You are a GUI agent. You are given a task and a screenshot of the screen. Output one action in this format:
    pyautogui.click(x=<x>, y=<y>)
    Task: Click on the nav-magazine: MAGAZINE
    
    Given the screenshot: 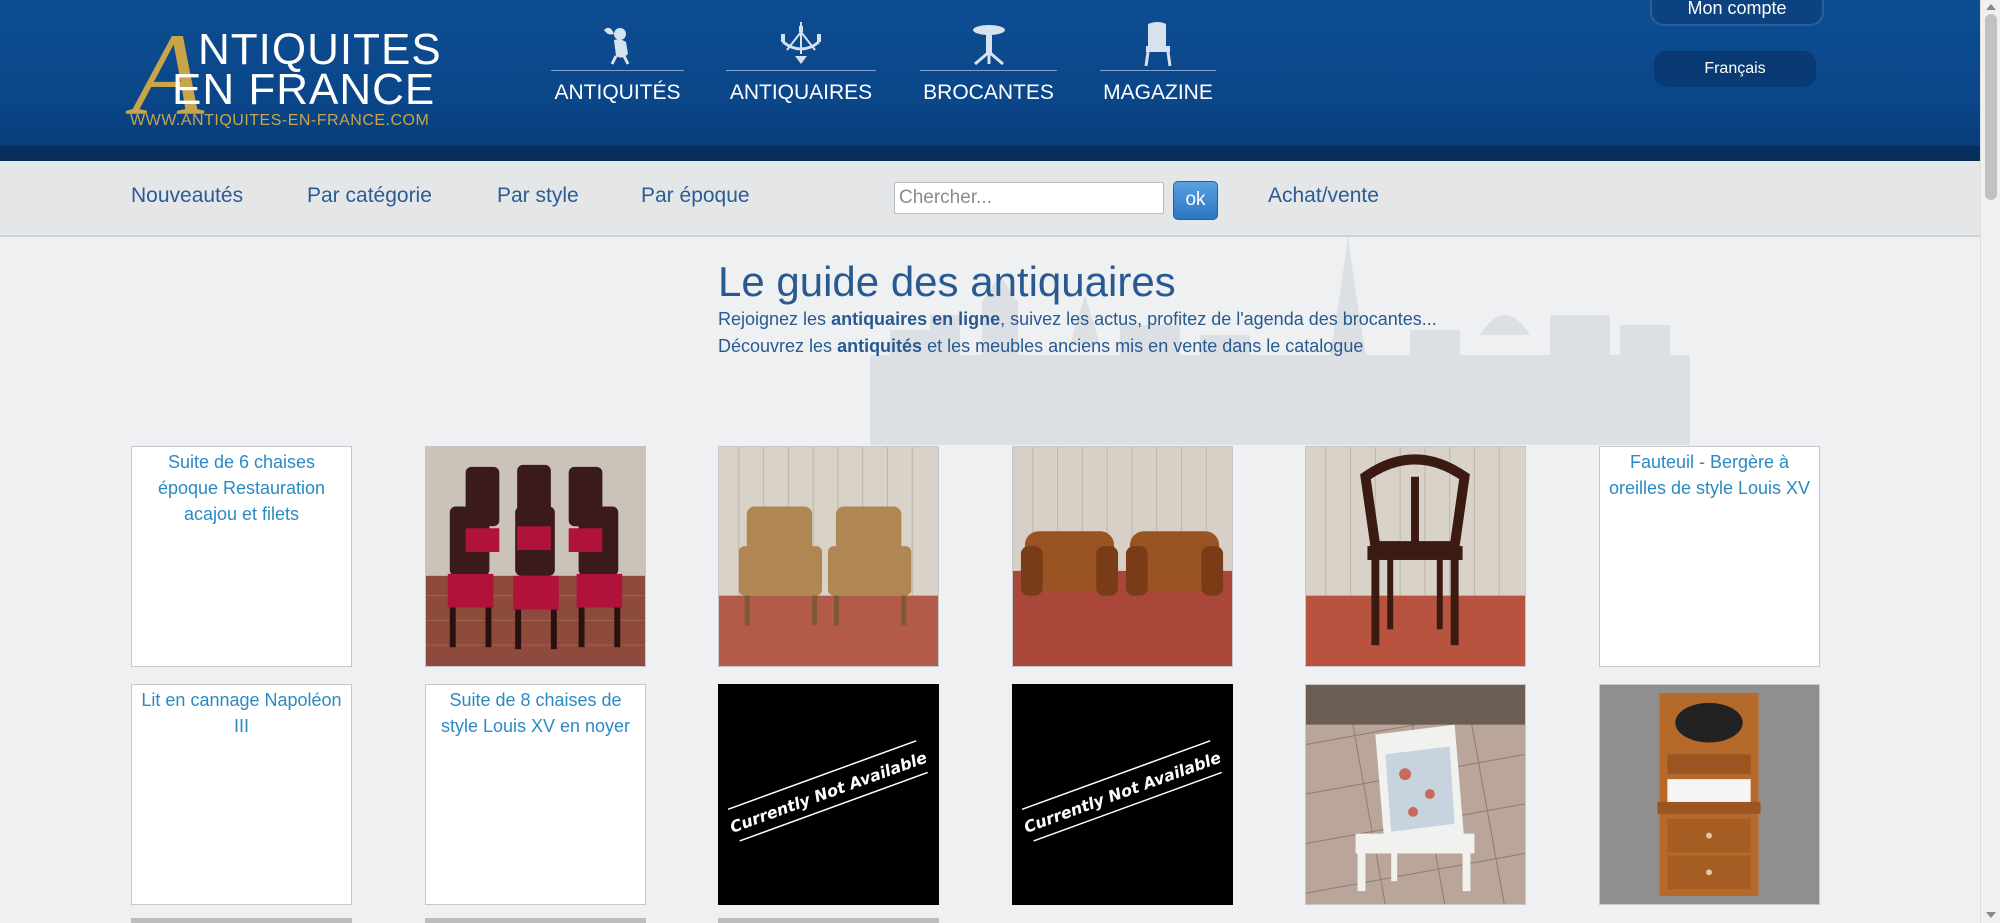 What is the action you would take?
    pyautogui.click(x=1158, y=67)
    